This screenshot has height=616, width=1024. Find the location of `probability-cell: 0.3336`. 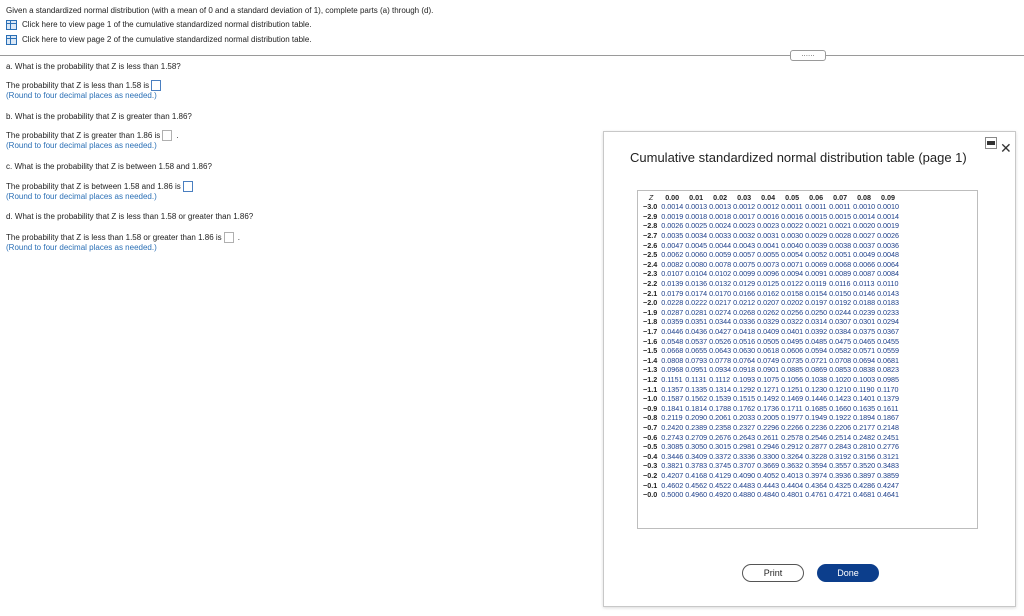

probability-cell: 0.3336 is located at coordinates (744, 456).